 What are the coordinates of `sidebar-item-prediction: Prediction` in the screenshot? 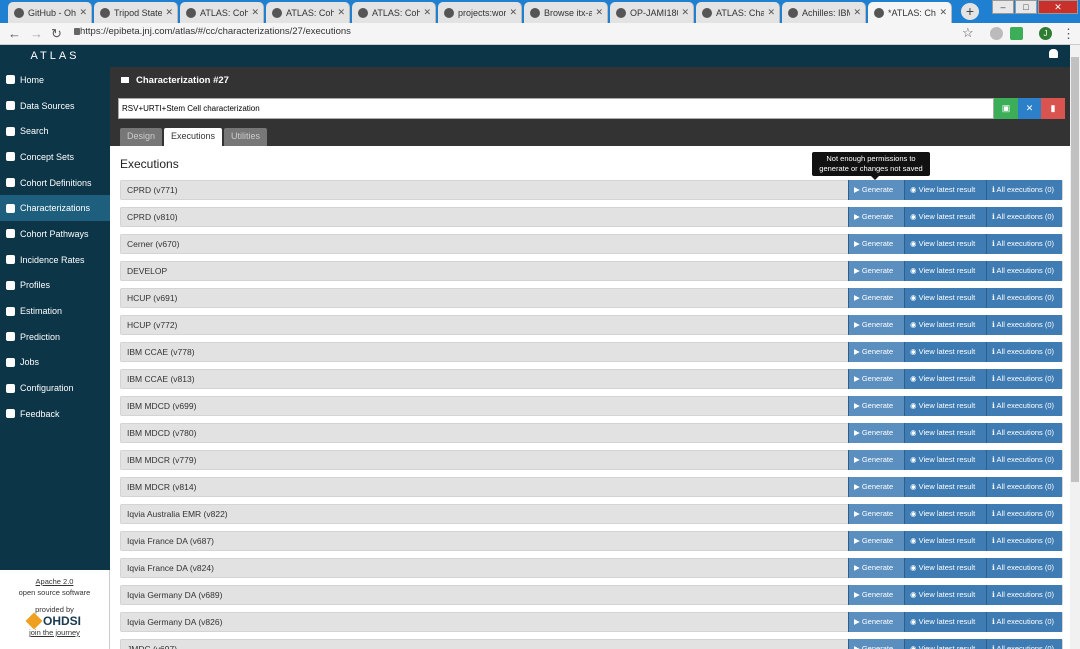 It's located at (55, 337).